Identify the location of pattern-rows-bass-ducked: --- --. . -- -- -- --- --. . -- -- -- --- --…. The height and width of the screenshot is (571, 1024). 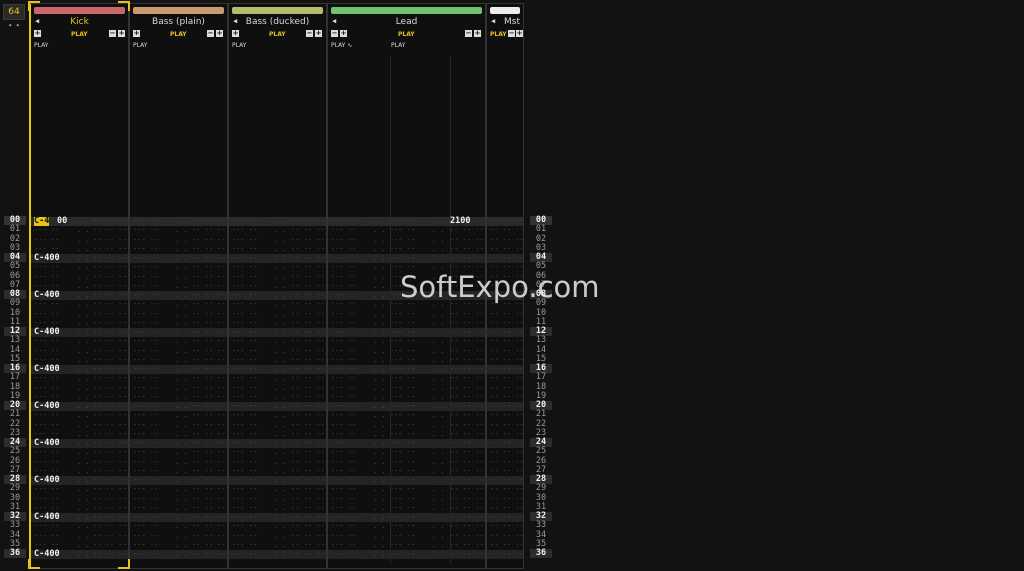
(277, 388).